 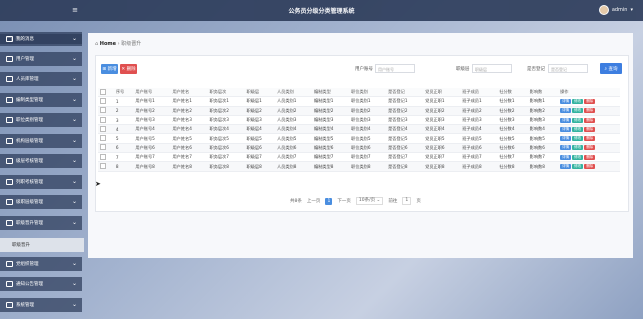 What do you see at coordinates (189, 148) in the screenshot?
I see `table-cell: 用户姓名6` at bounding box center [189, 148].